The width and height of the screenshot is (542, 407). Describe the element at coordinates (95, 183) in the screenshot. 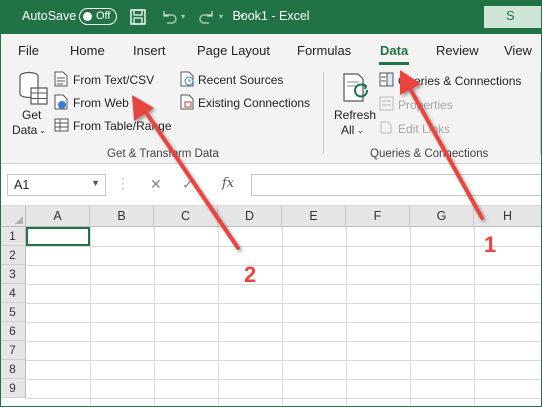

I see `chevron-down-icon: ▼` at that location.